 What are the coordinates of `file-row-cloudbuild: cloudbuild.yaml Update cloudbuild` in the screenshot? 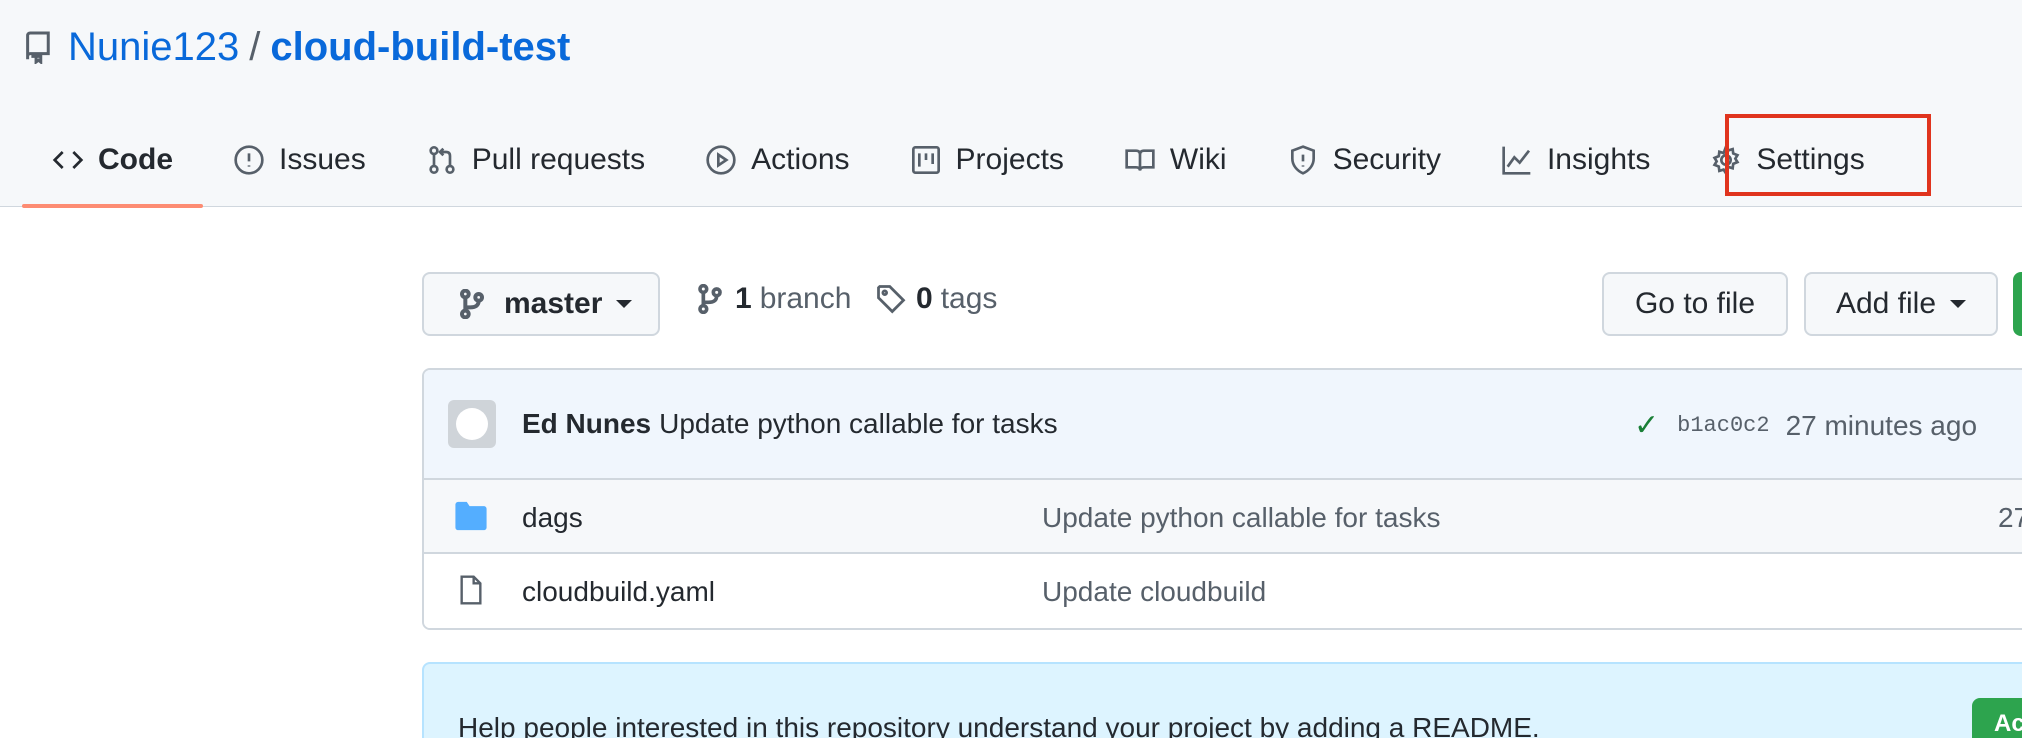 It's located at (1223, 591).